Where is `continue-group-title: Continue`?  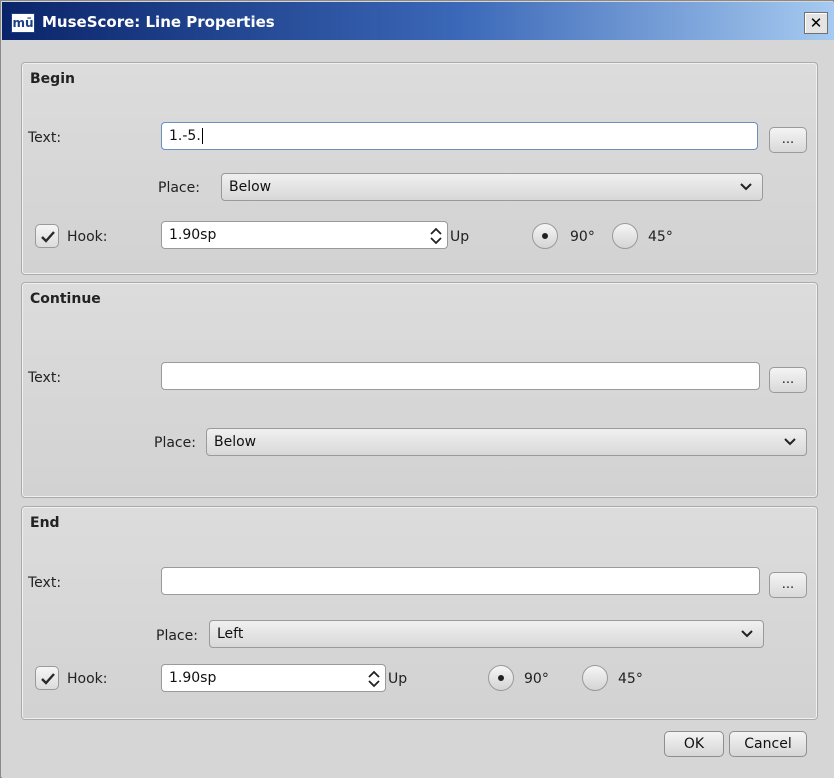
continue-group-title: Continue is located at coordinates (65, 299).